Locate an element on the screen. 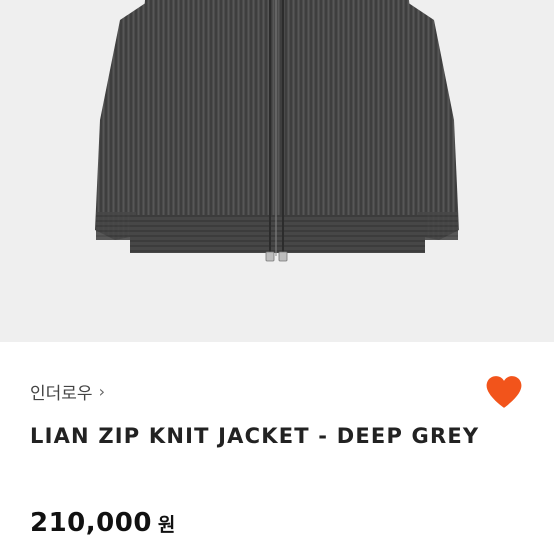 Image resolution: width=554 pixels, height=554 pixels. heart-icon is located at coordinates (504, 392).